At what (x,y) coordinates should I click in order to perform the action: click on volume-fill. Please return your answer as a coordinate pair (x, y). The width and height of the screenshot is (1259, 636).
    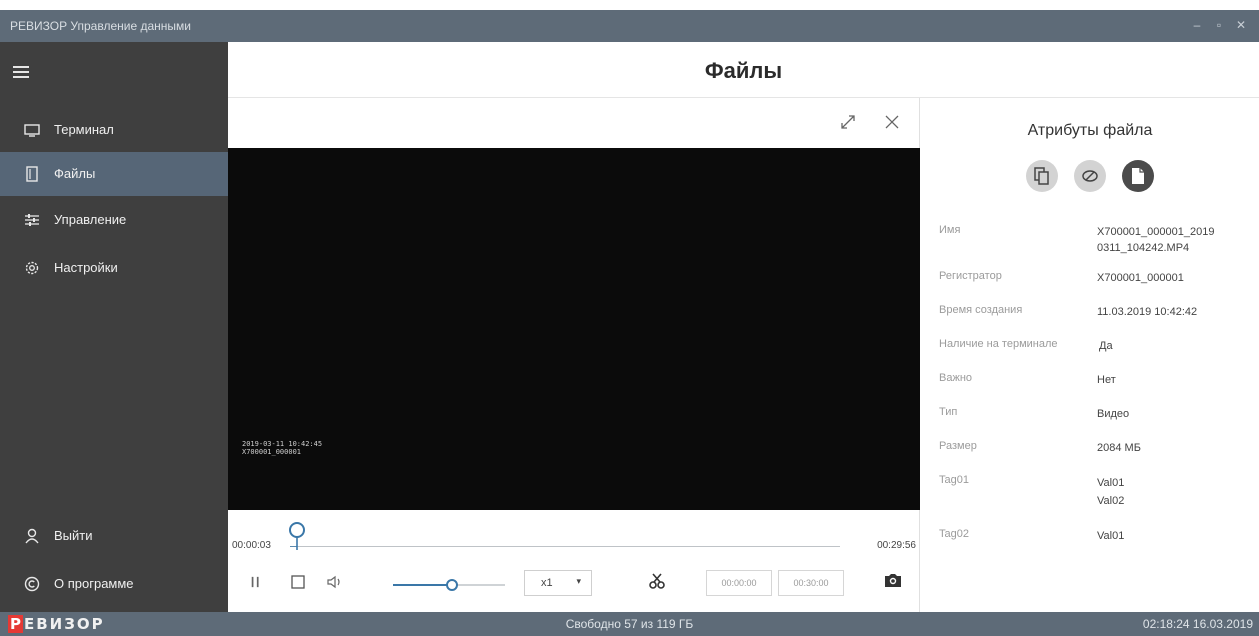
    Looking at the image, I should click on (423, 585).